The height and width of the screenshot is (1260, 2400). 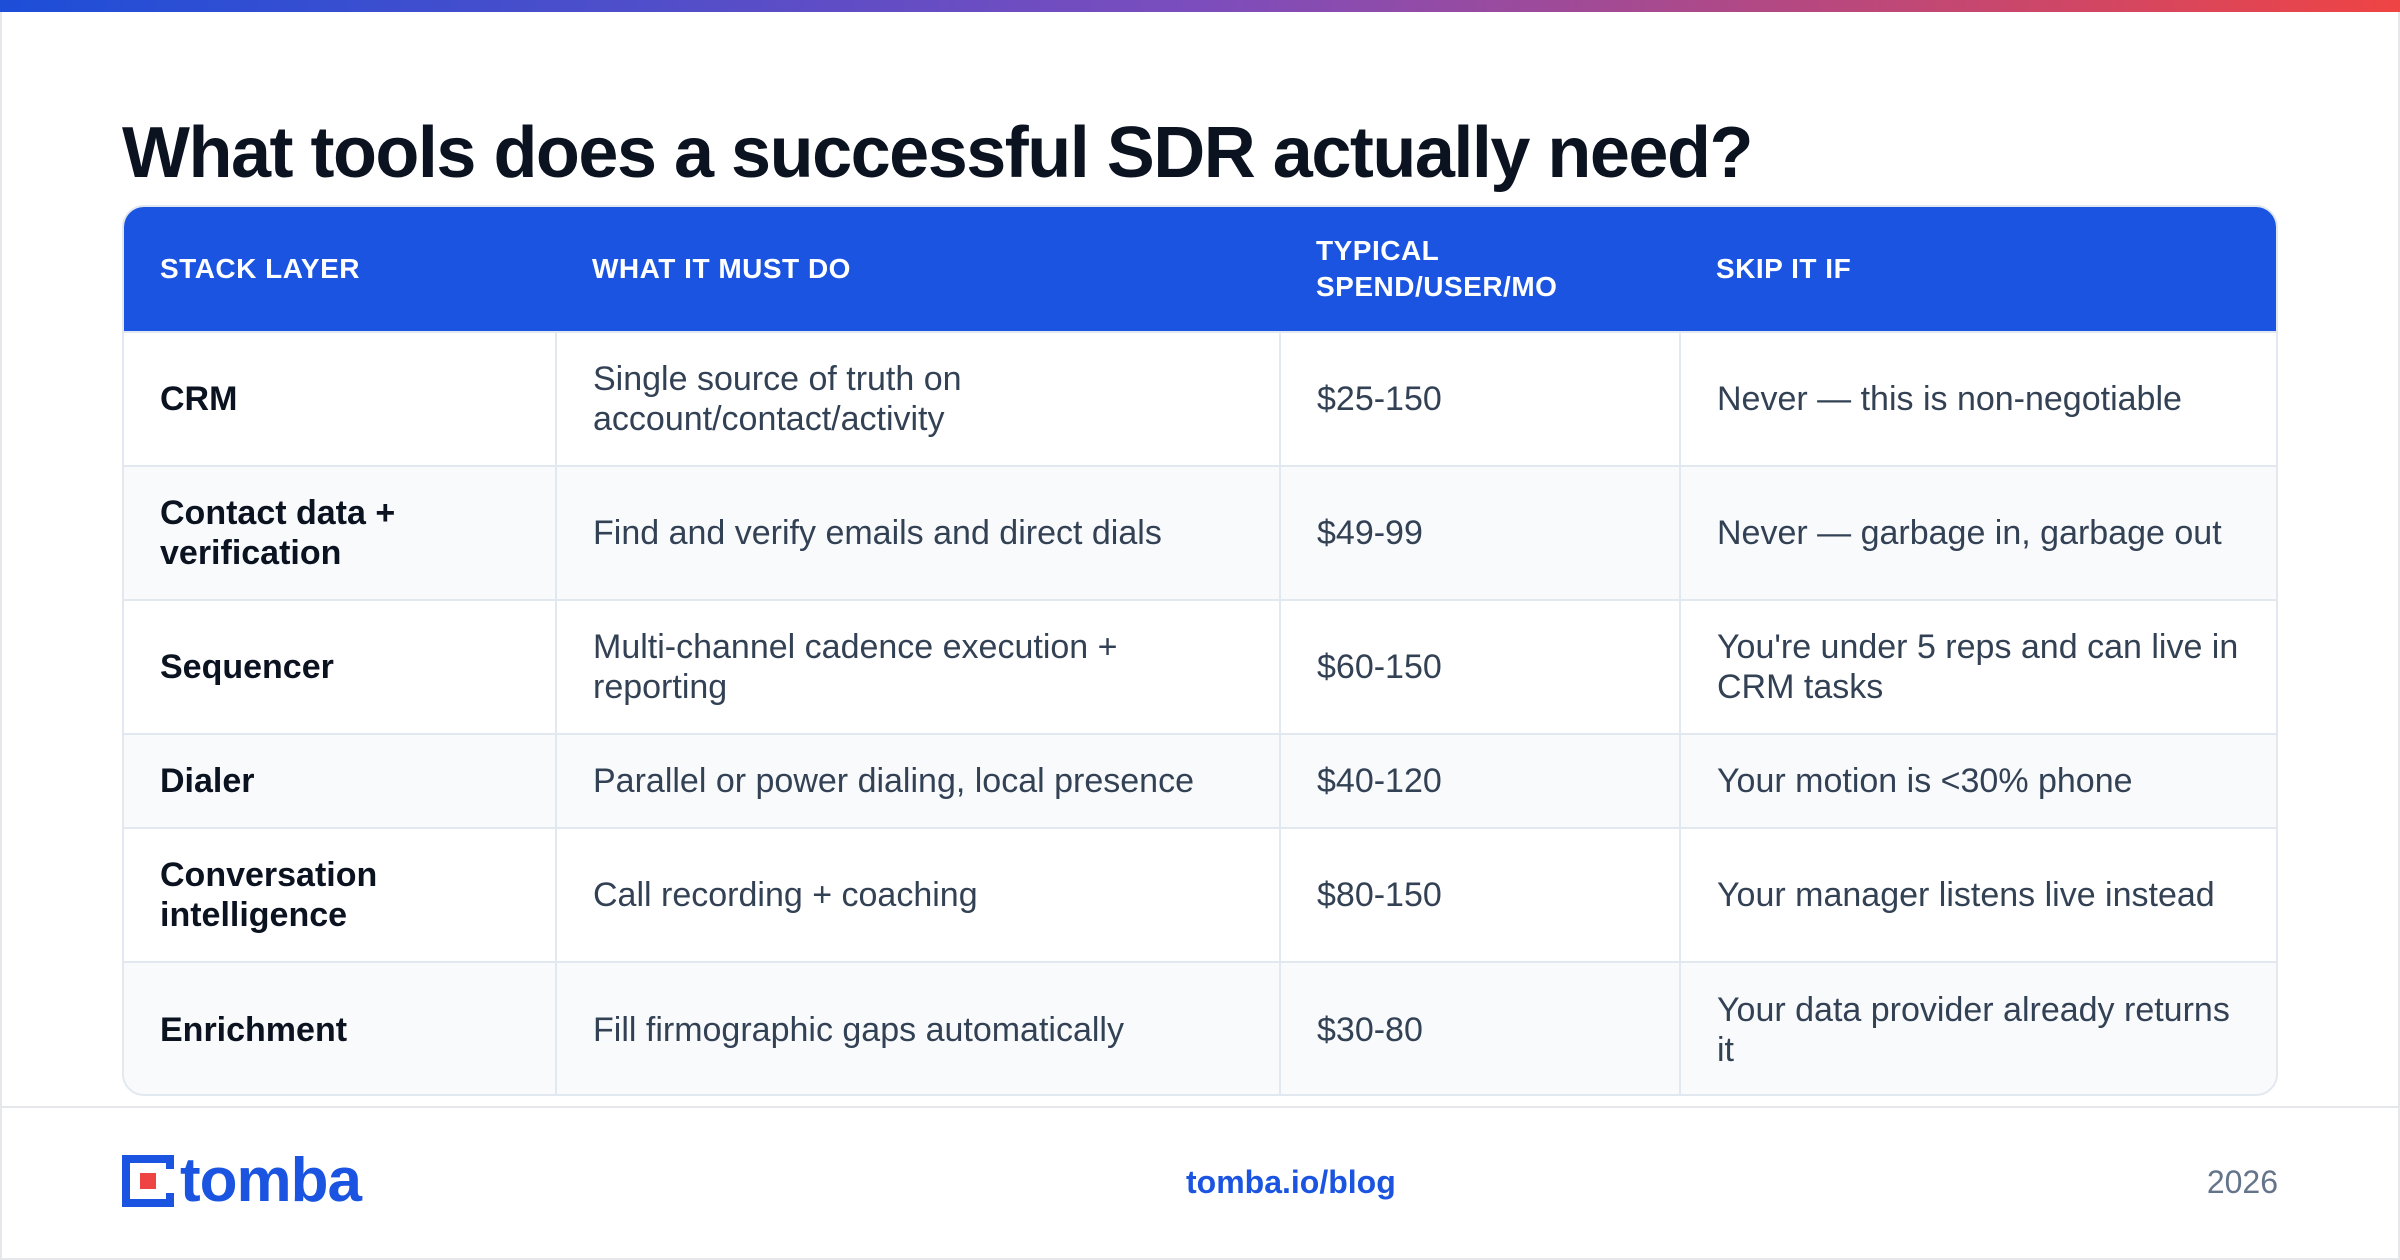 I want to click on cell-typical-spend: $40-120, so click(x=1479, y=780).